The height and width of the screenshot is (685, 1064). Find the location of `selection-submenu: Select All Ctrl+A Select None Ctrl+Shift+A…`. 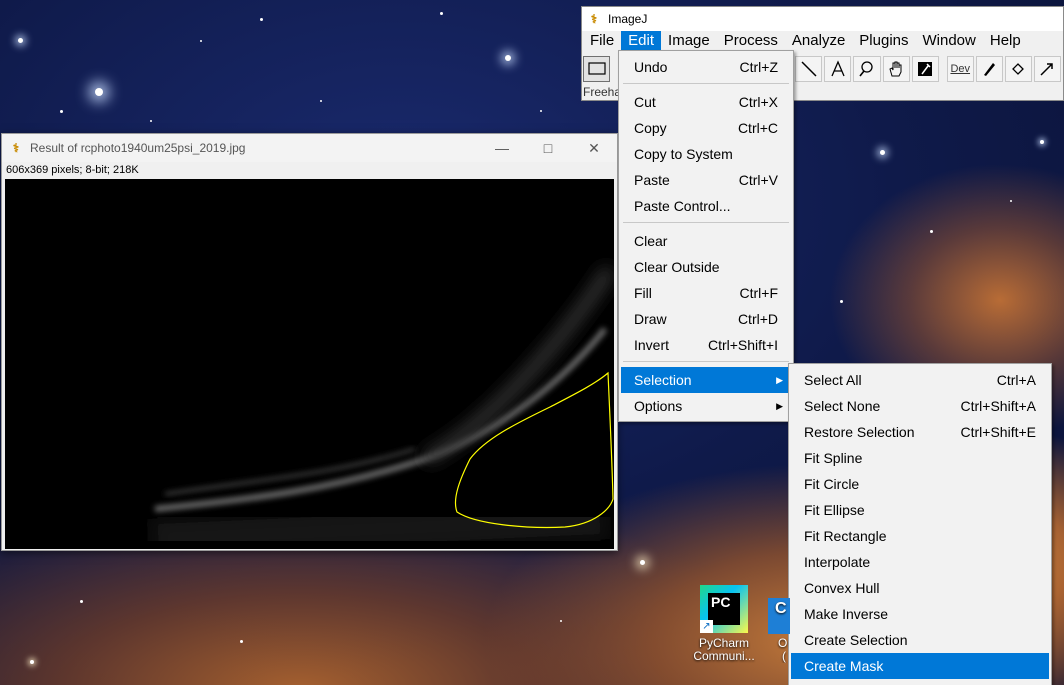

selection-submenu: Select All Ctrl+A Select None Ctrl+Shift+A… is located at coordinates (920, 524).